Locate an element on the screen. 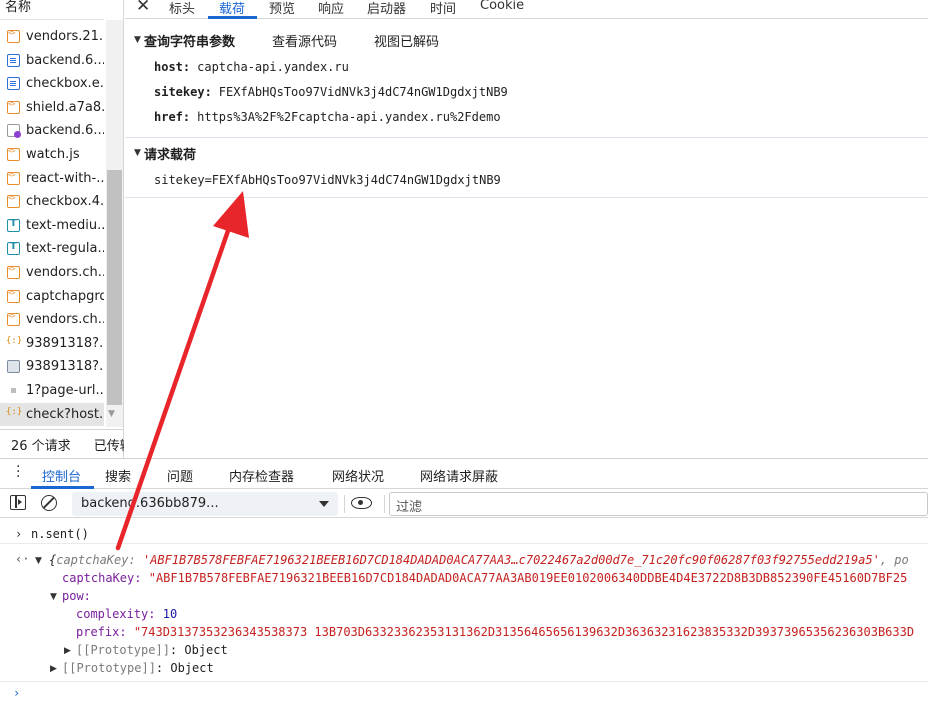  show-sidebar-icon is located at coordinates (18, 502).